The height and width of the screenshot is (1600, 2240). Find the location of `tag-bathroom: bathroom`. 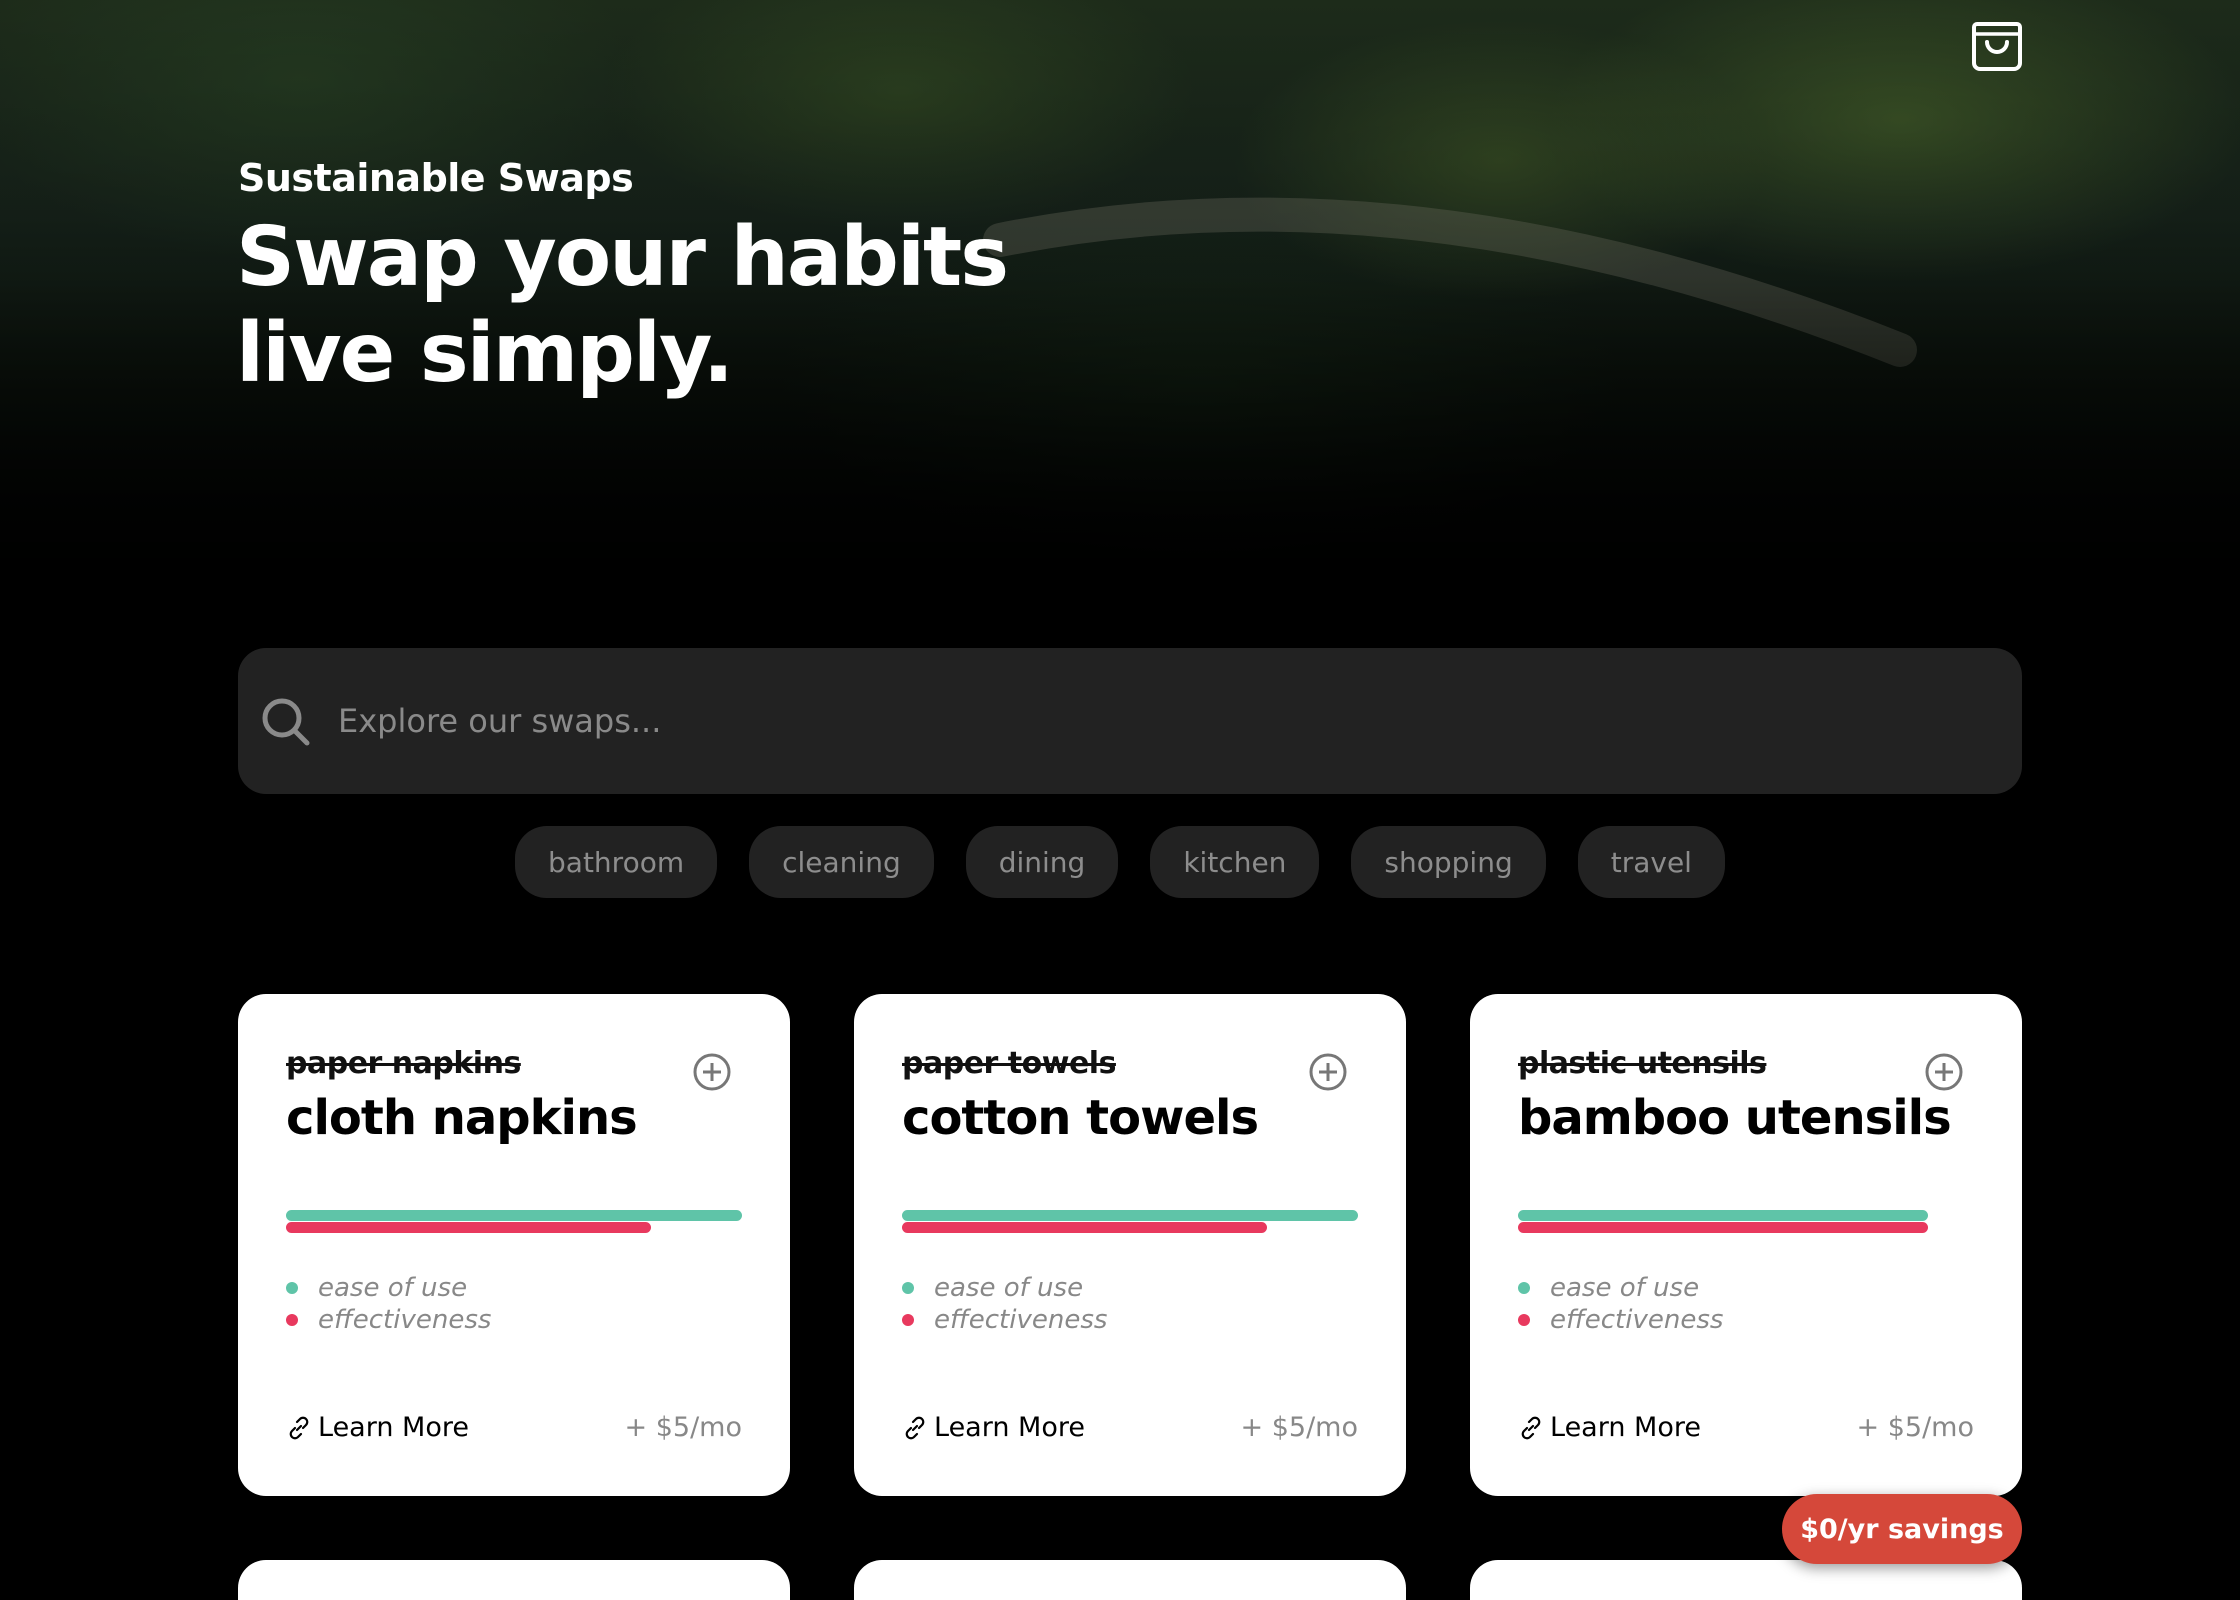

tag-bathroom: bathroom is located at coordinates (616, 862).